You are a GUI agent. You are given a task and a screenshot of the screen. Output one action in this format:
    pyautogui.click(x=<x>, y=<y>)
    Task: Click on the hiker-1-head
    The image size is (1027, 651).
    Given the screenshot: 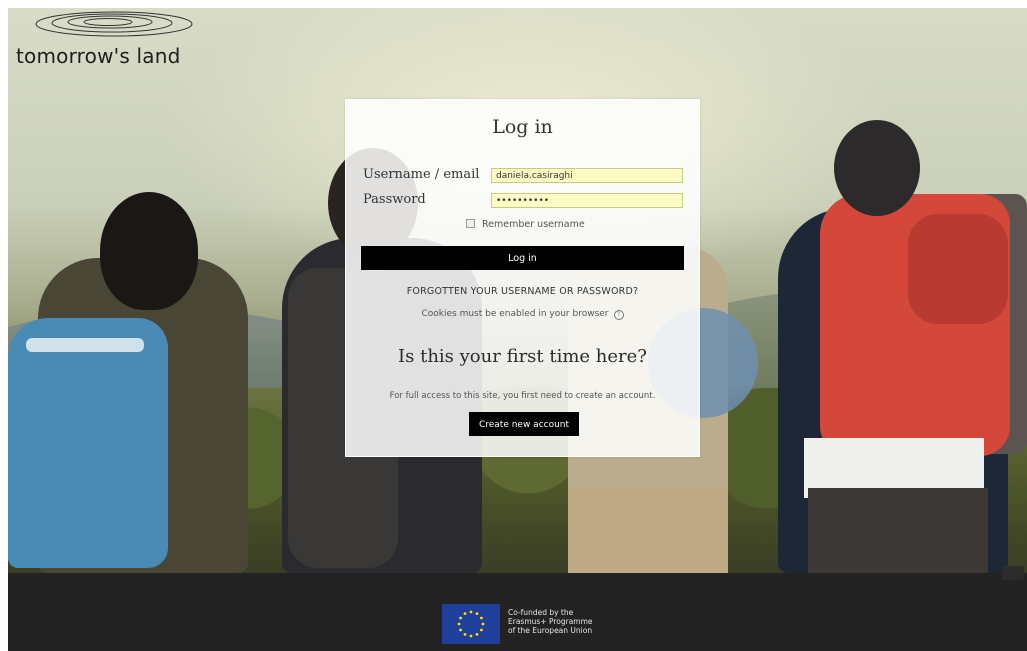 What is the action you would take?
    pyautogui.click(x=149, y=251)
    